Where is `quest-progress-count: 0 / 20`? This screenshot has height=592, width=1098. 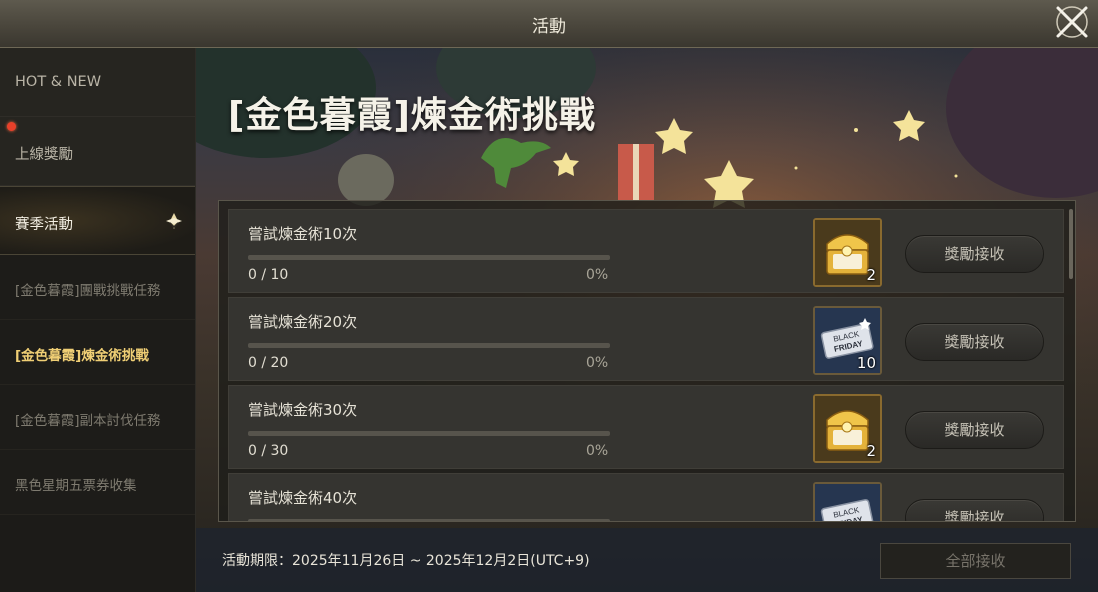
quest-progress-count: 0 / 20 is located at coordinates (268, 363).